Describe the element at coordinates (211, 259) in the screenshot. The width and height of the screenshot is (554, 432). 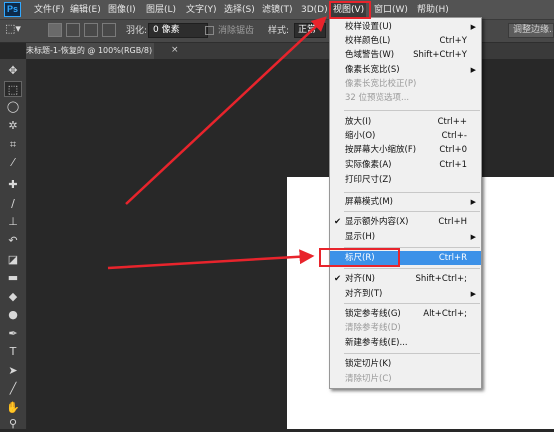
I see `arrow-to-rulers-item` at that location.